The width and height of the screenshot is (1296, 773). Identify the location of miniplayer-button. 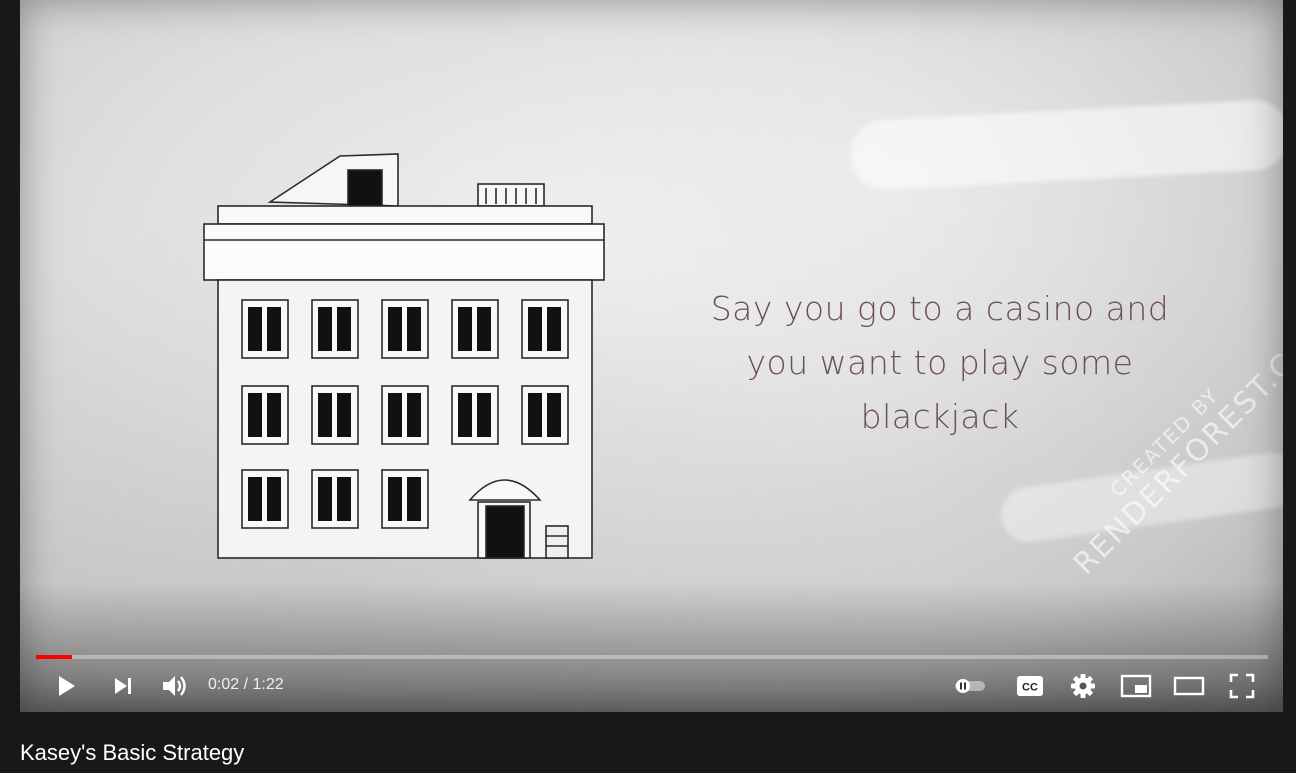
(1136, 686).